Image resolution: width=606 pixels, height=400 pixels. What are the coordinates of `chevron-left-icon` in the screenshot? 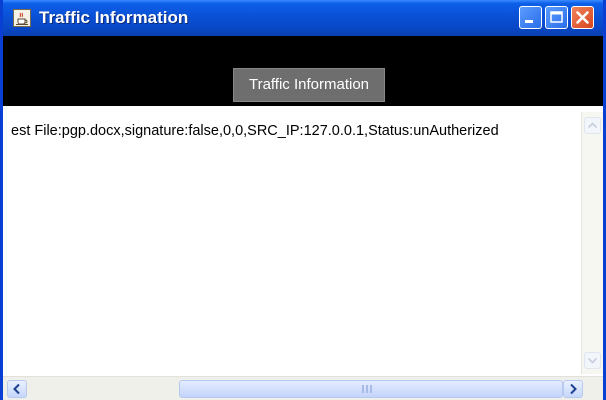 It's located at (16, 389).